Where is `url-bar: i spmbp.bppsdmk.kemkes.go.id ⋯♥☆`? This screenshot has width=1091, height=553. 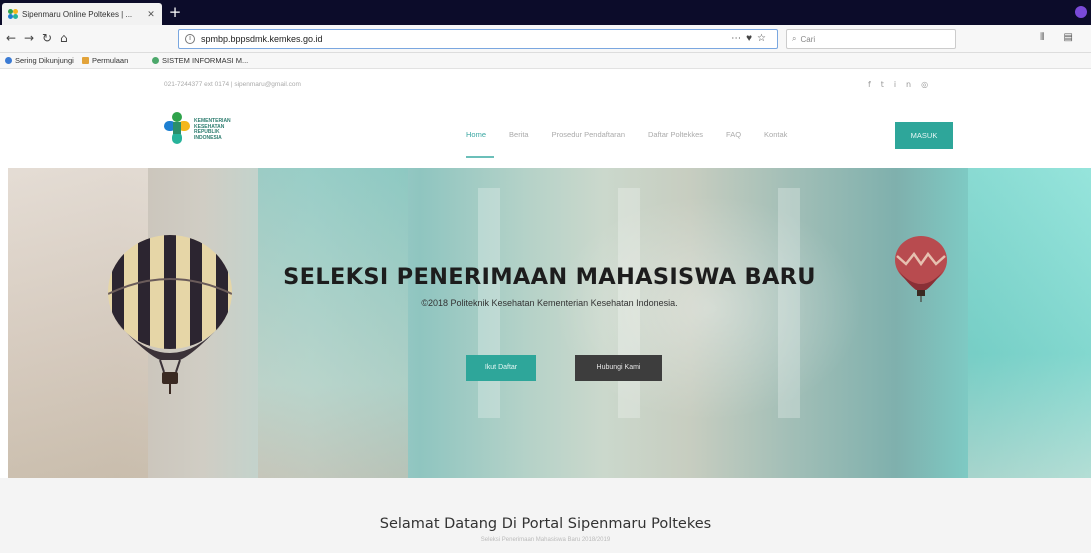
url-bar: i spmbp.bppsdmk.kemkes.go.id ⋯♥☆ is located at coordinates (478, 39).